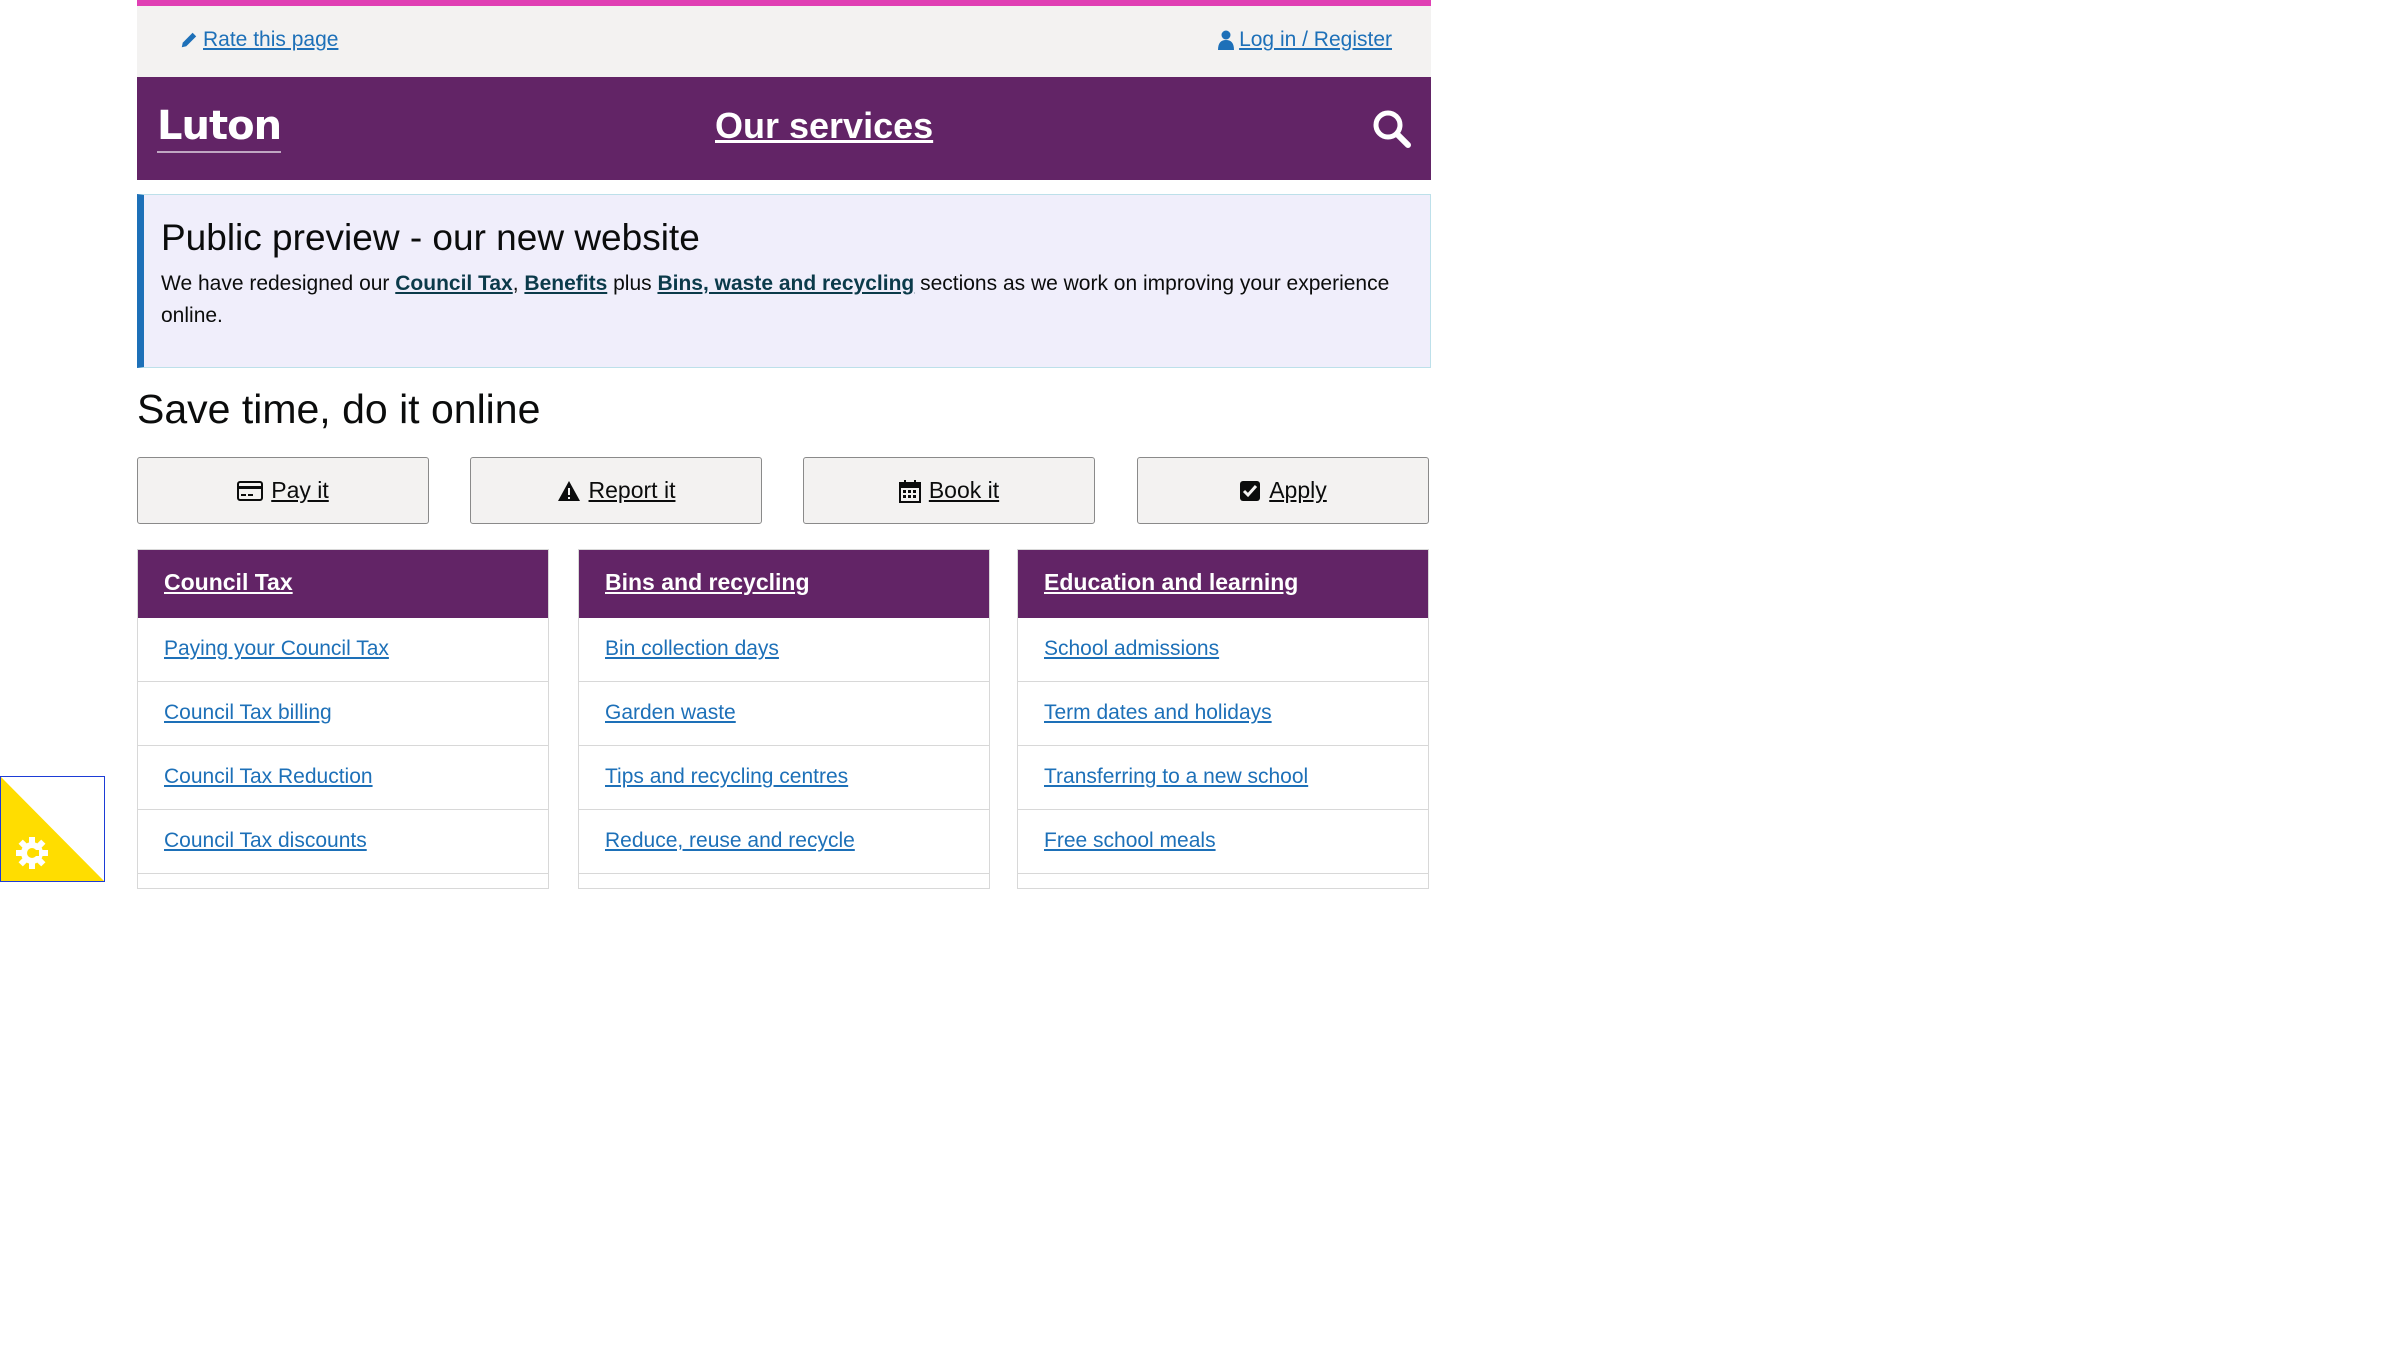  What do you see at coordinates (1223, 650) in the screenshot?
I see `list-item: School admissions` at bounding box center [1223, 650].